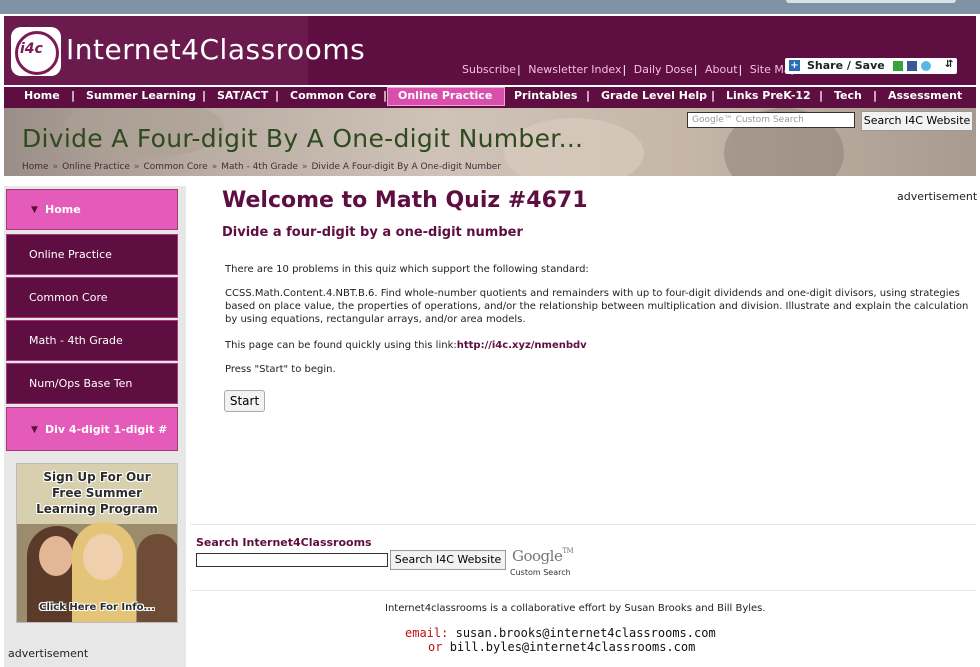  What do you see at coordinates (244, 401) in the screenshot?
I see `start-button: Start` at bounding box center [244, 401].